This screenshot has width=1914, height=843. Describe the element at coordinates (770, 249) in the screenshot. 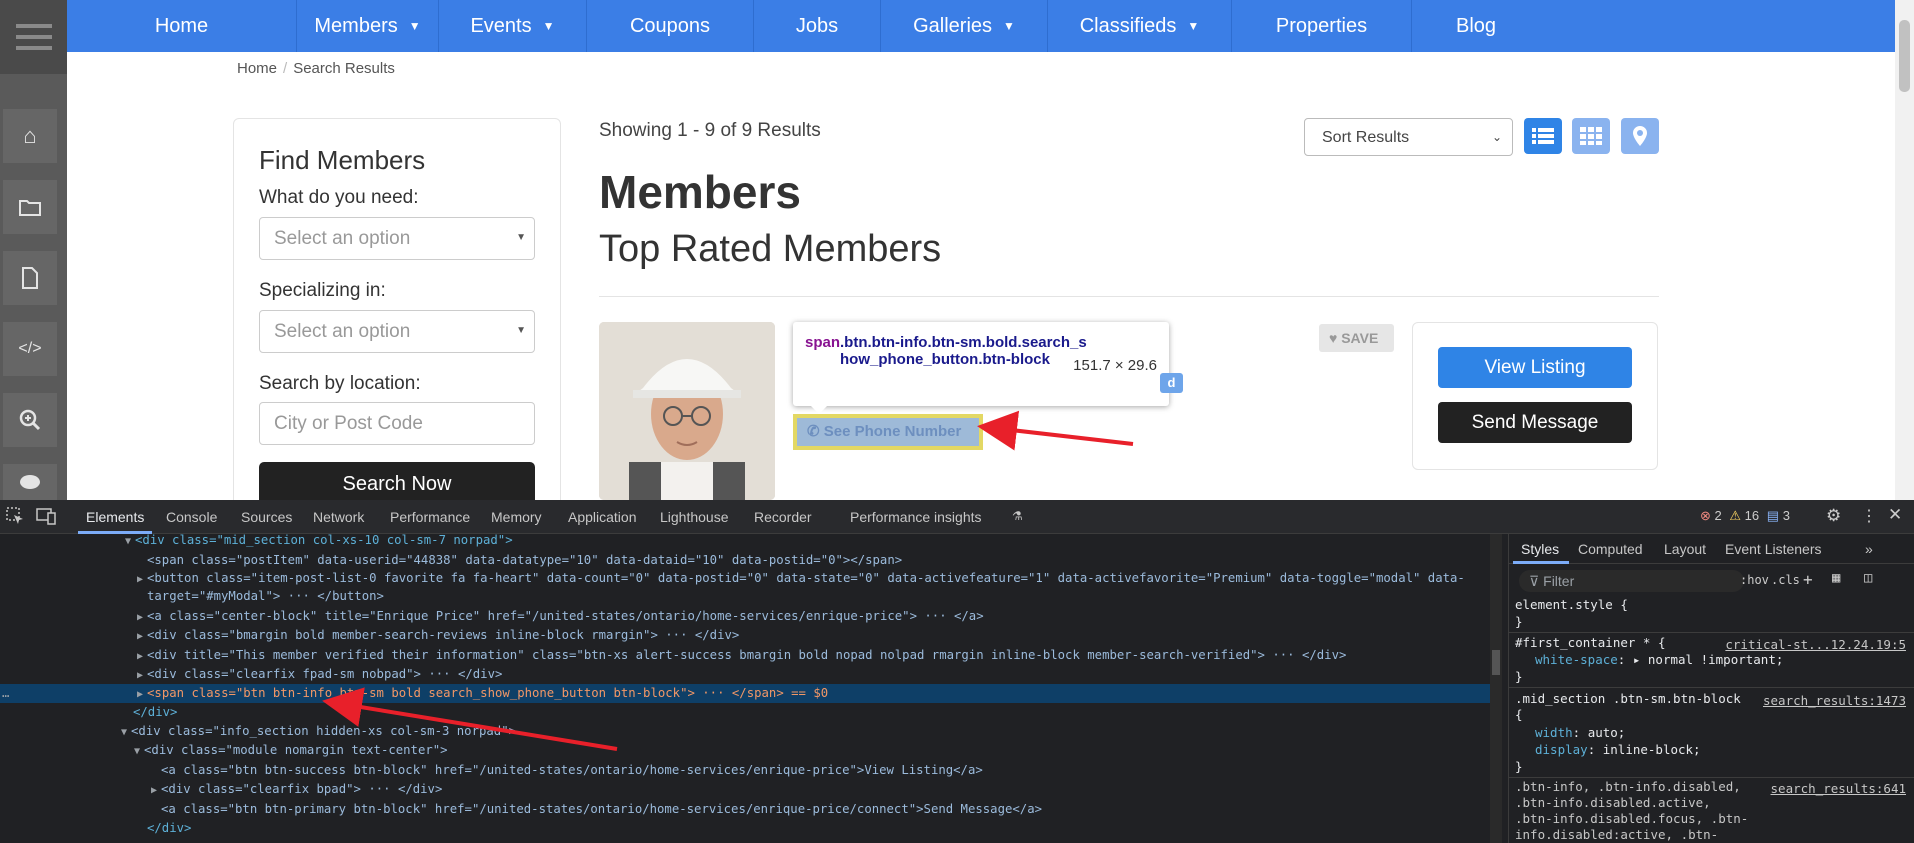

I see `page-subtitle: Top Rated Members` at that location.